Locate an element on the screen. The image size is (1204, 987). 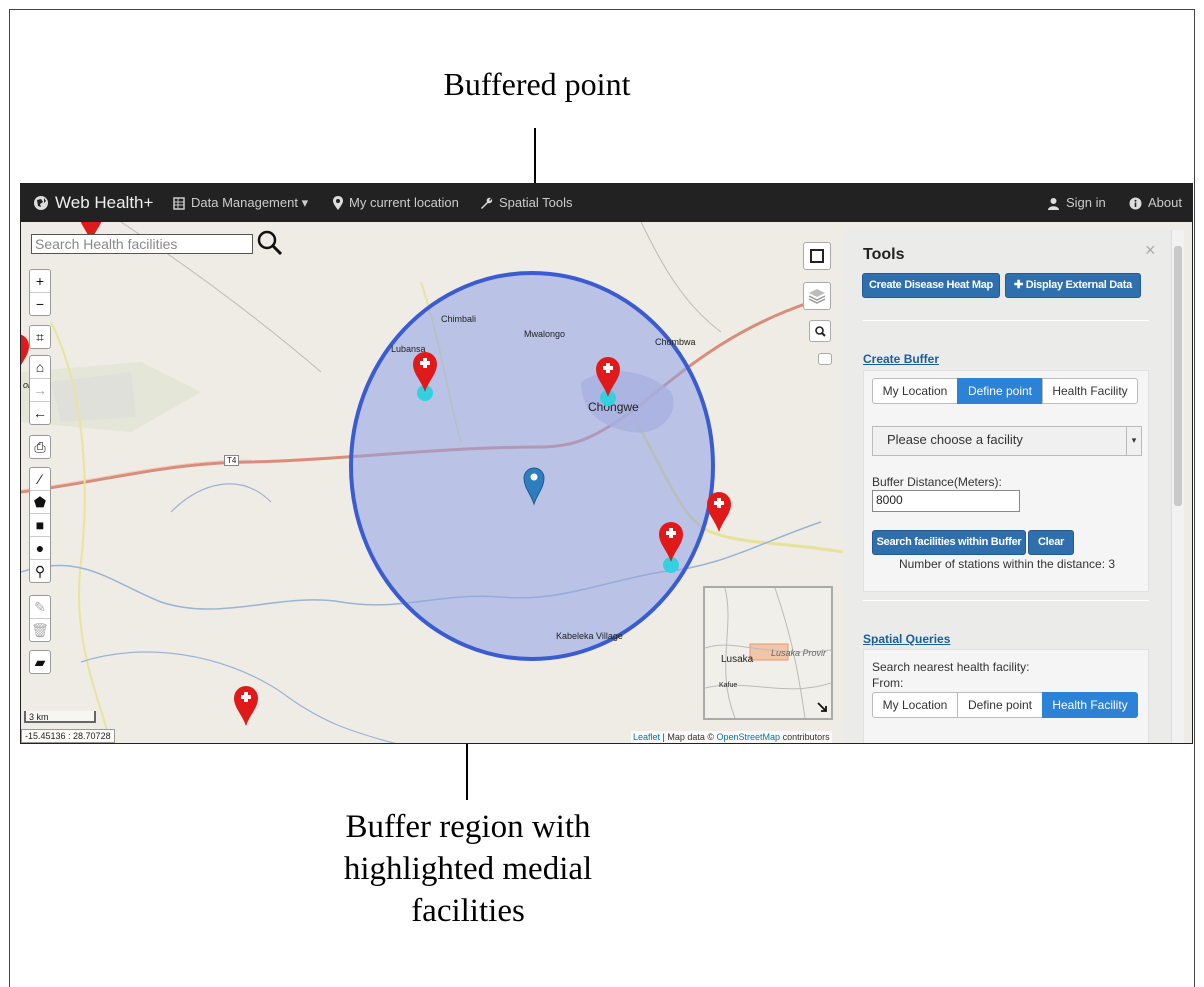
minimap-lusaka: Lusaka is located at coordinates (737, 659).